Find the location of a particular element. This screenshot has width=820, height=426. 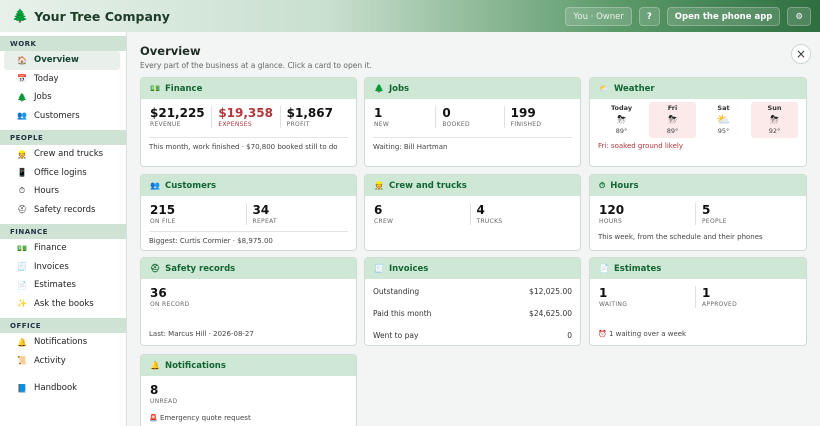

sidebar-item-label: Safety records is located at coordinates (65, 209).